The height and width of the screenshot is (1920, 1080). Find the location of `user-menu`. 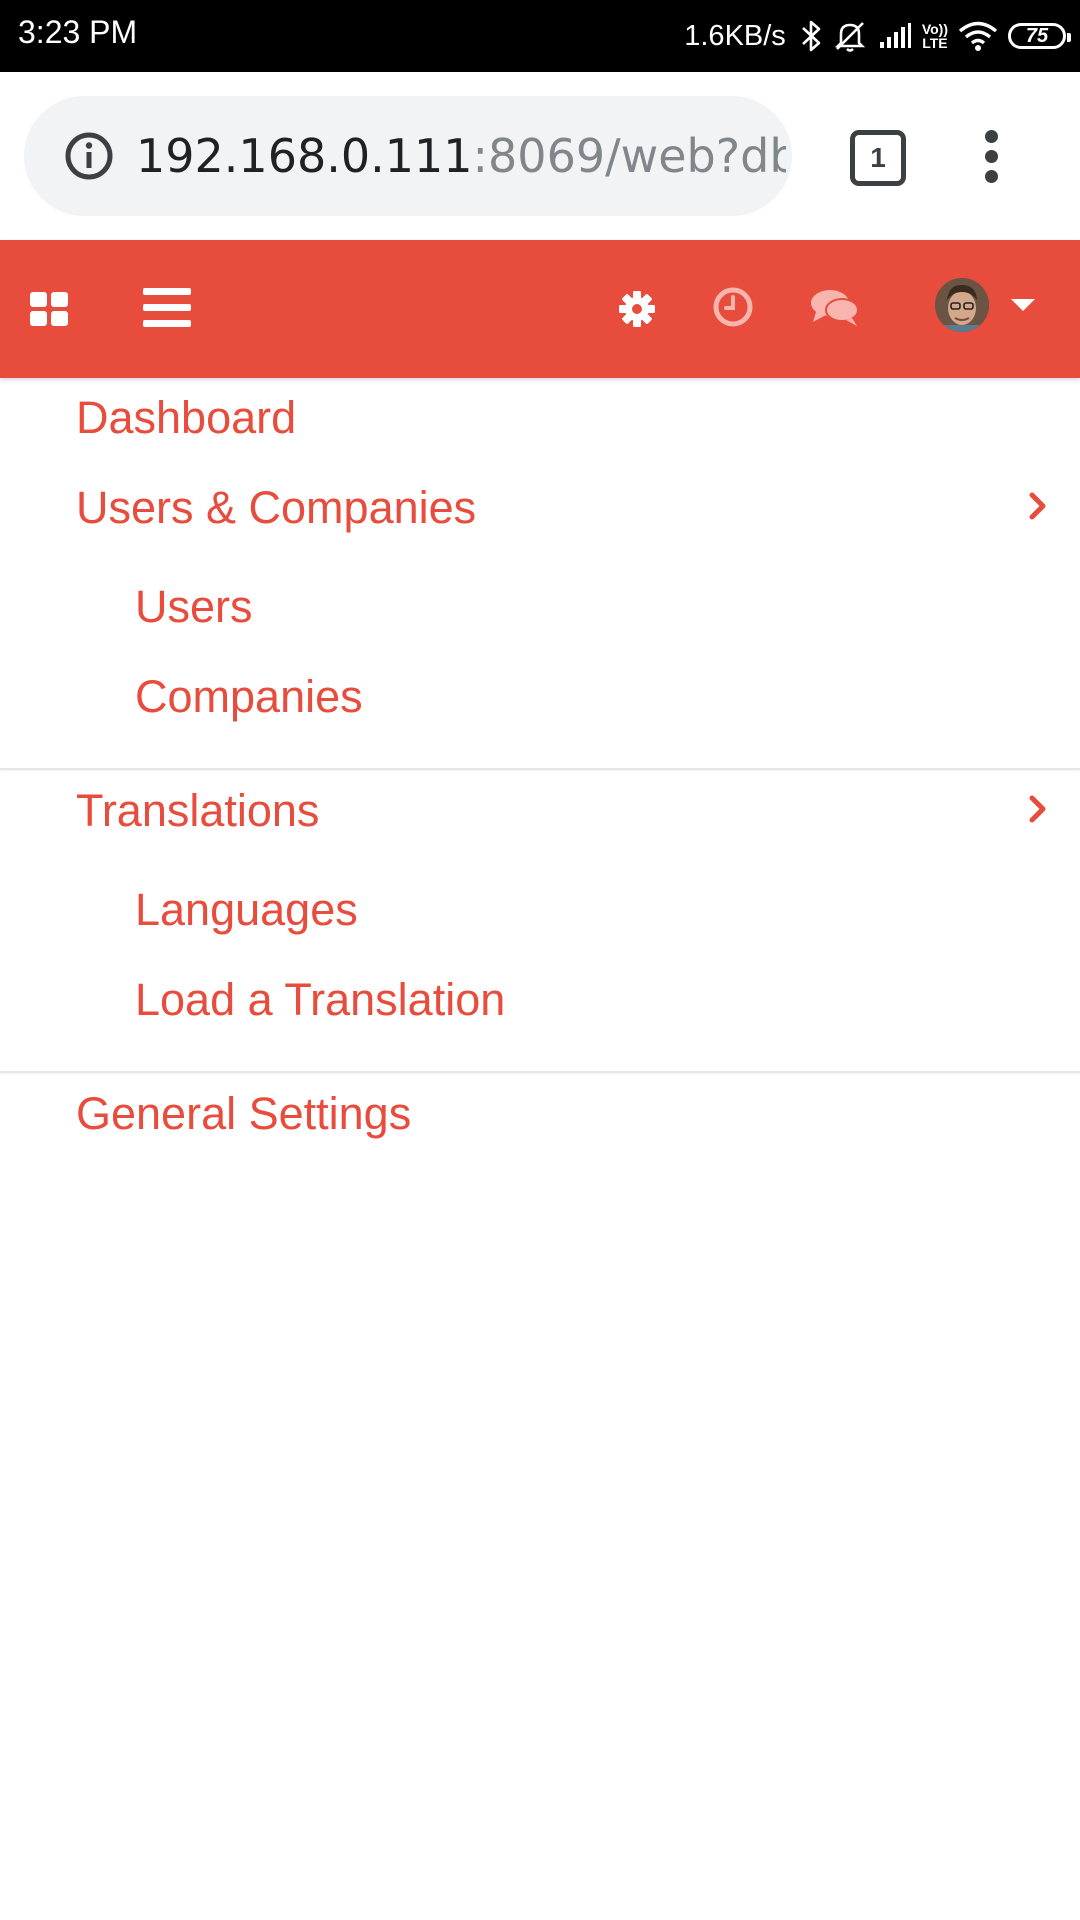

user-menu is located at coordinates (985, 305).